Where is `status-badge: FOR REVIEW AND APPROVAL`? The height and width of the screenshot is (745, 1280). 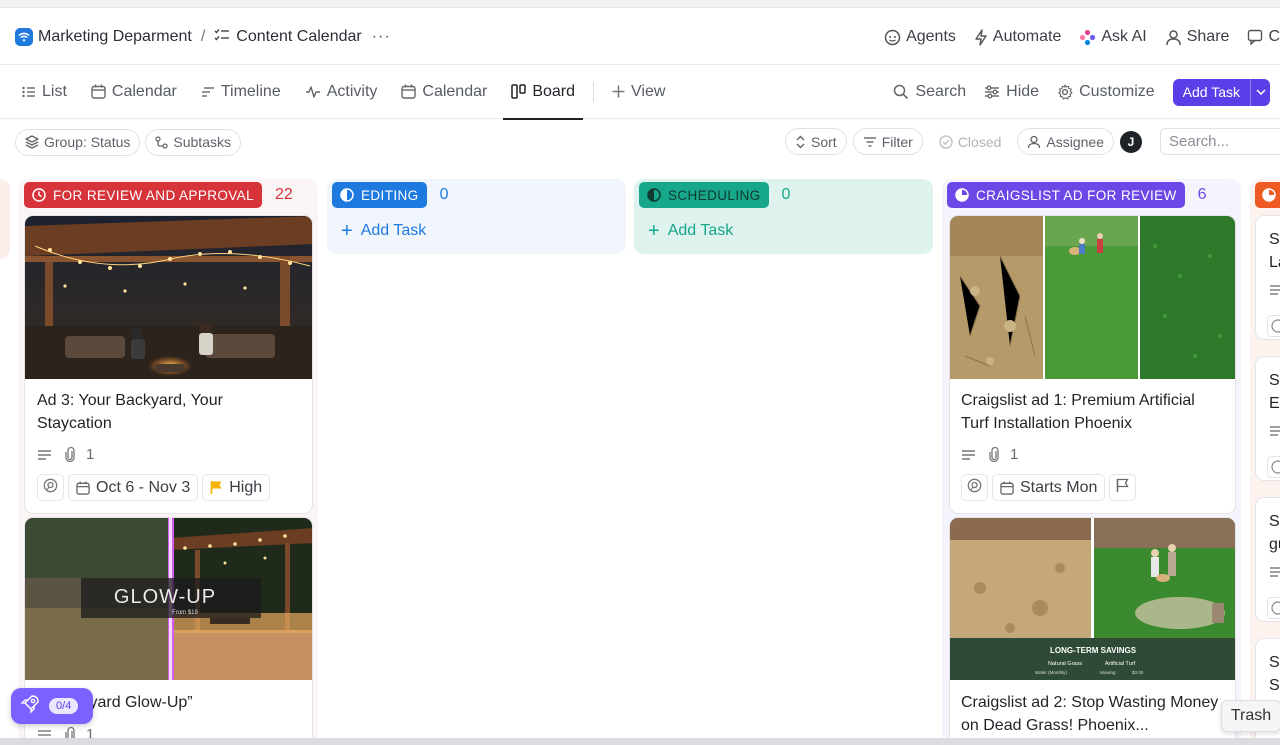 status-badge: FOR REVIEW AND APPROVAL is located at coordinates (143, 195).